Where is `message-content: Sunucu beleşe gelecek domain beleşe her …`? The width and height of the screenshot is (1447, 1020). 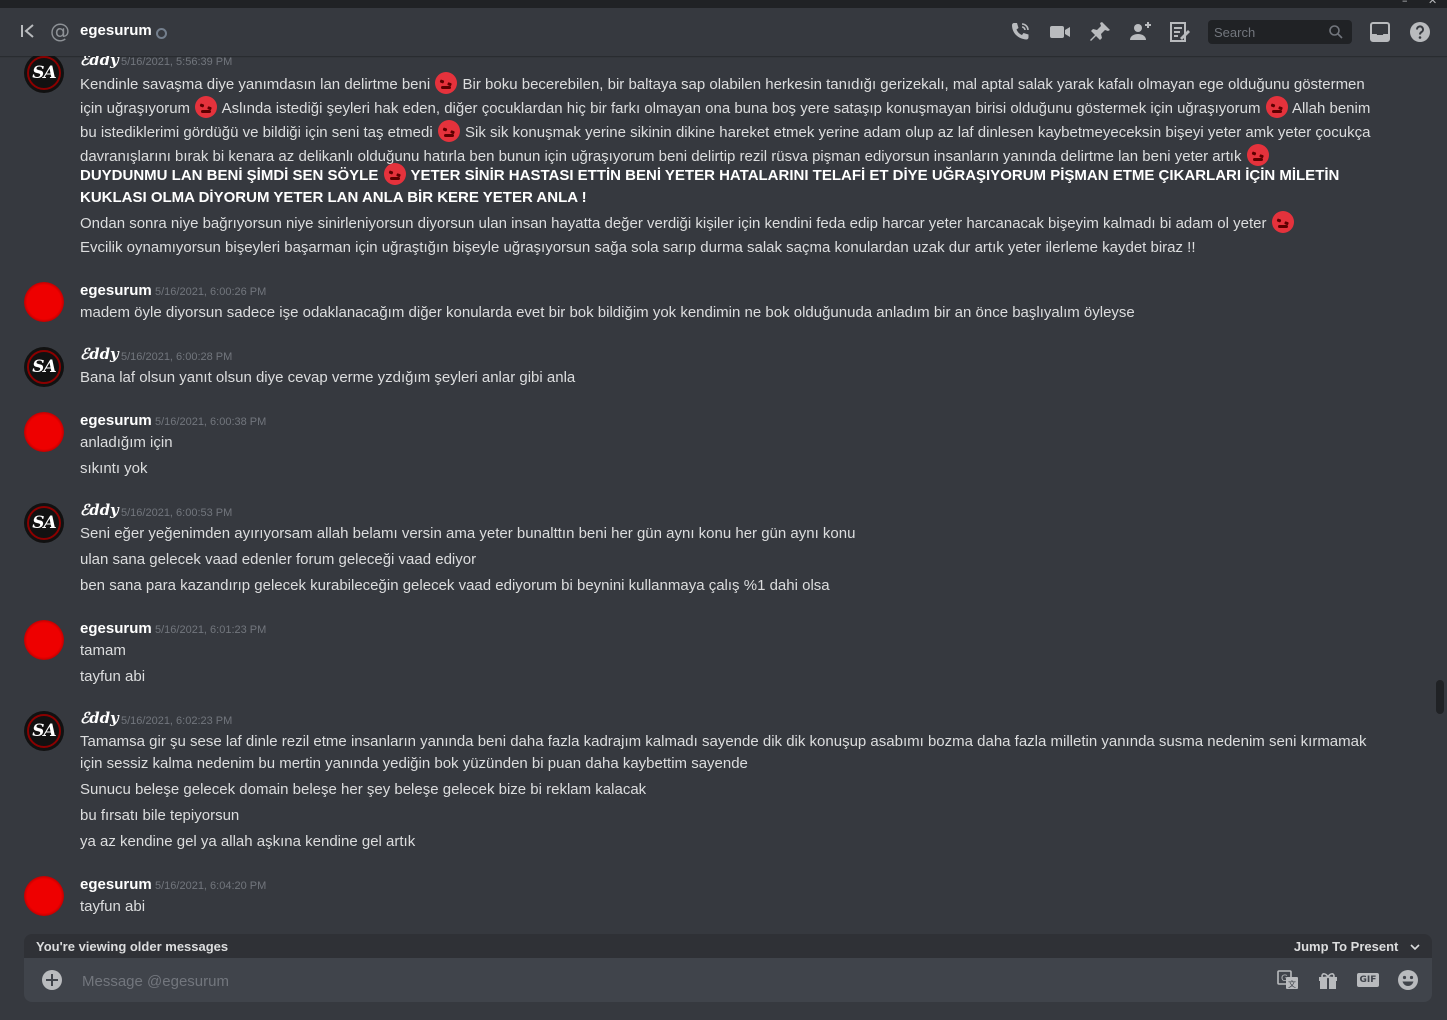
message-content: Sunucu beleşe gelecek domain beleşe her … is located at coordinates (363, 789).